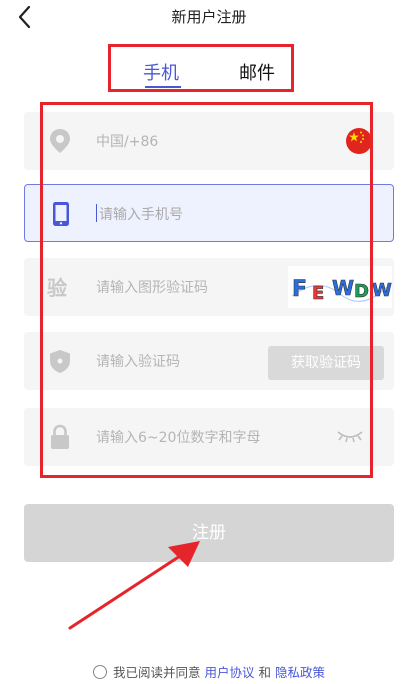  Describe the element at coordinates (361, 291) in the screenshot. I see `svg-text: D` at that location.